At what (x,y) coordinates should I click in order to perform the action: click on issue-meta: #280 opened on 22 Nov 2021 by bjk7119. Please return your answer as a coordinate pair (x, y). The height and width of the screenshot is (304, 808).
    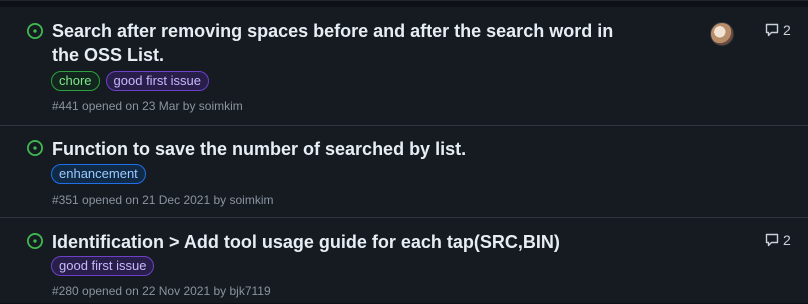
    Looking at the image, I should click on (161, 291).